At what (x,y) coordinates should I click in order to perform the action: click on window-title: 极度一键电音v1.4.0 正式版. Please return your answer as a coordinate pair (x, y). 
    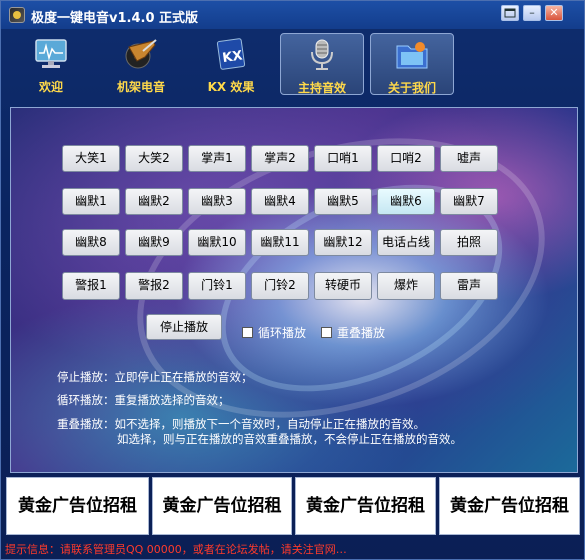
    Looking at the image, I should click on (115, 18).